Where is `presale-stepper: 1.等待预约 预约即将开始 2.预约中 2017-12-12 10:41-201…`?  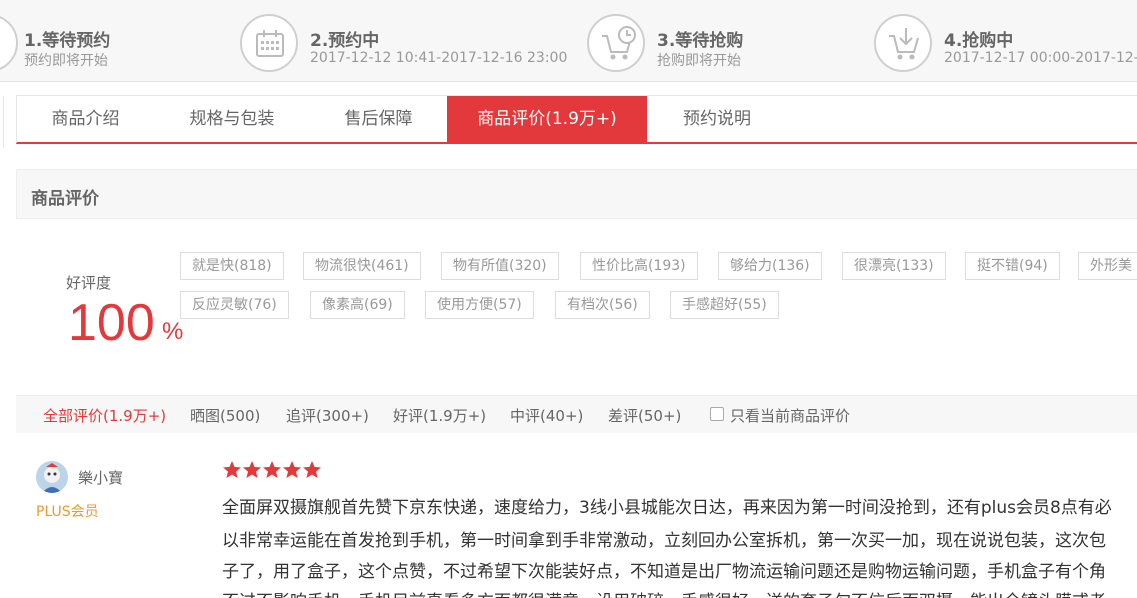 presale-stepper: 1.等待预约 预约即将开始 2.预约中 2017-12-12 10:41-201… is located at coordinates (568, 41).